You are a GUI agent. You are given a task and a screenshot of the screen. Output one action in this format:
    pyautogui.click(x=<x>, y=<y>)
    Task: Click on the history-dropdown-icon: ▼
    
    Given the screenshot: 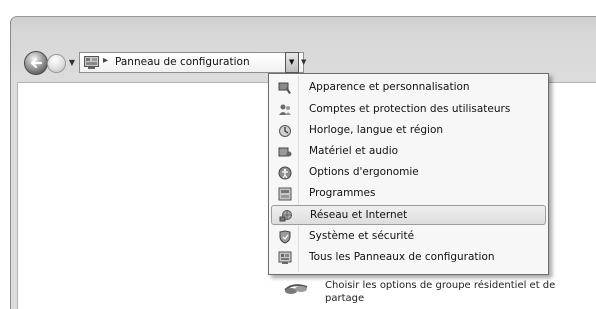 What is the action you would take?
    pyautogui.click(x=72, y=63)
    